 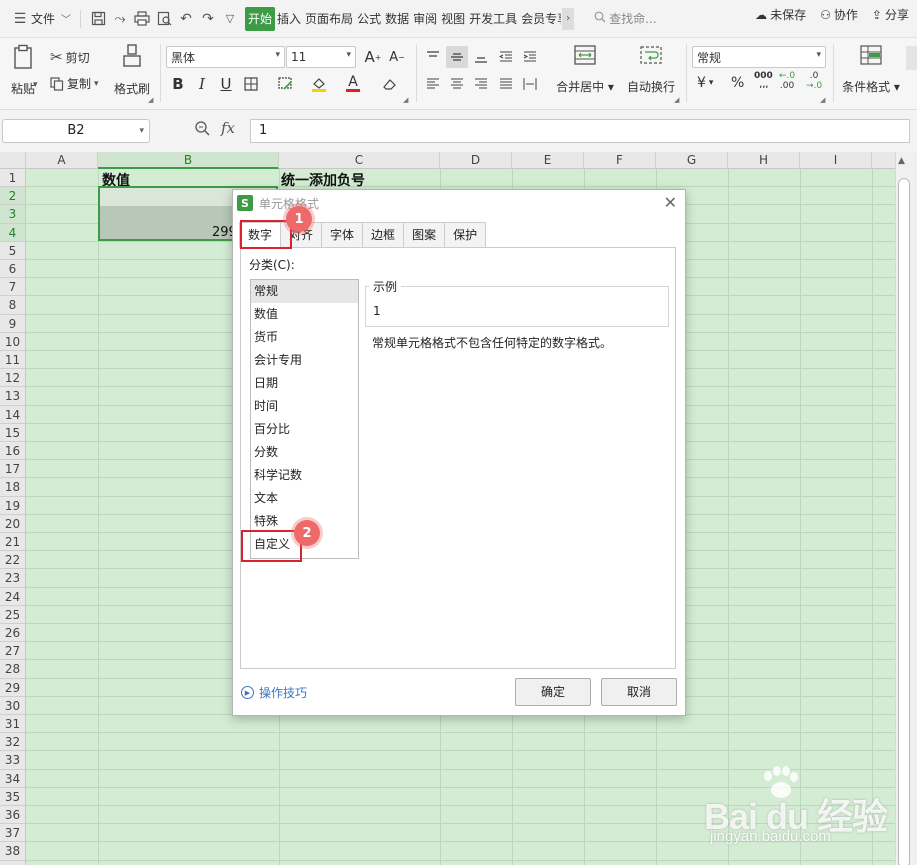 What do you see at coordinates (13, 214) in the screenshot?
I see `row-header-3: 3` at bounding box center [13, 214].